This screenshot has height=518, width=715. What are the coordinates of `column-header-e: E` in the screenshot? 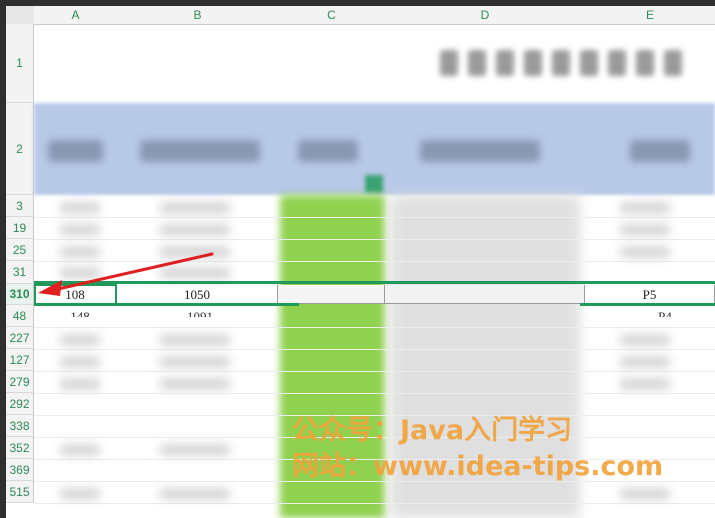 It's located at (650, 15).